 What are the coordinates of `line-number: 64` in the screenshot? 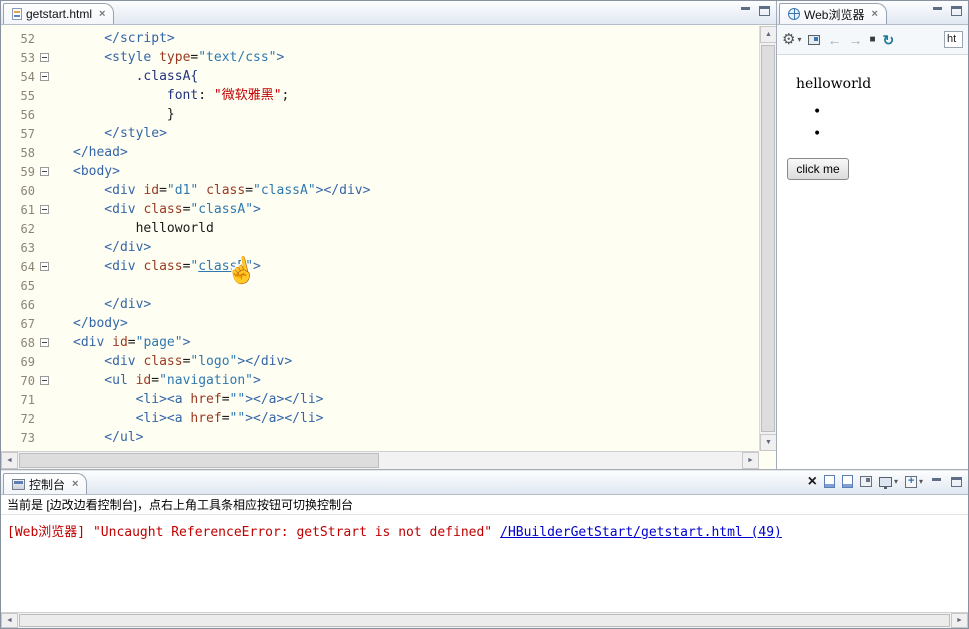 It's located at (27, 266).